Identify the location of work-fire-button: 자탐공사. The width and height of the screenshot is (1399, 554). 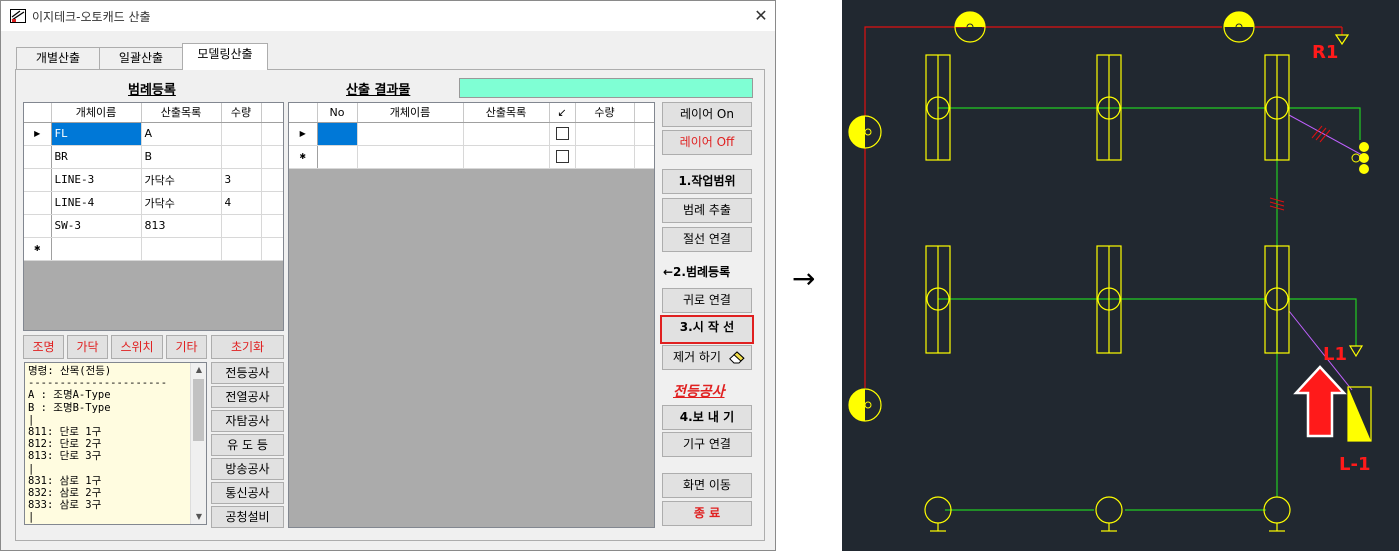
(247, 421).